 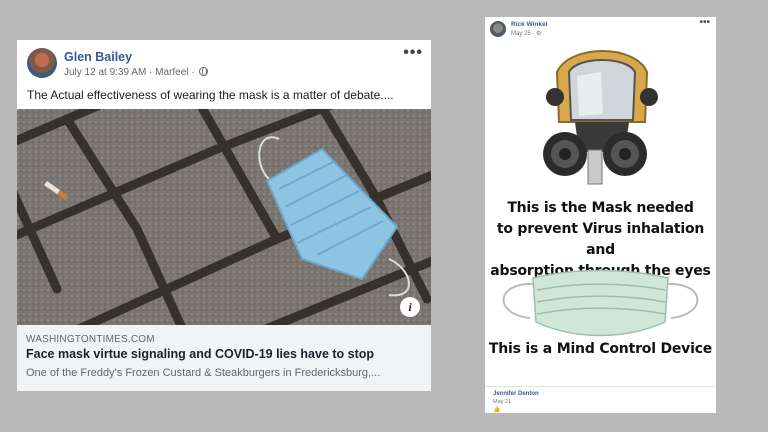 I want to click on post-date: May 25, so click(x=521, y=34).